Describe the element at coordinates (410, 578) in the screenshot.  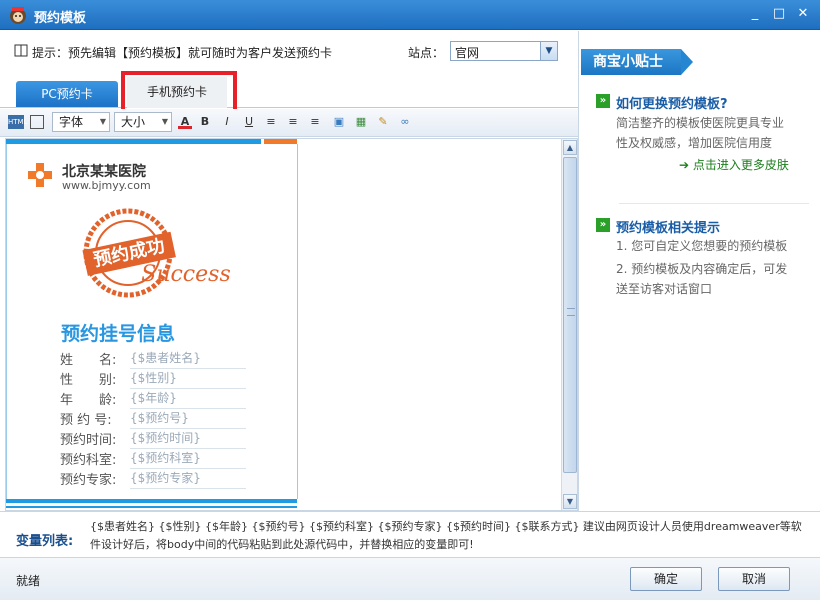
I see `status-bar: 就绪 确定 取消` at that location.